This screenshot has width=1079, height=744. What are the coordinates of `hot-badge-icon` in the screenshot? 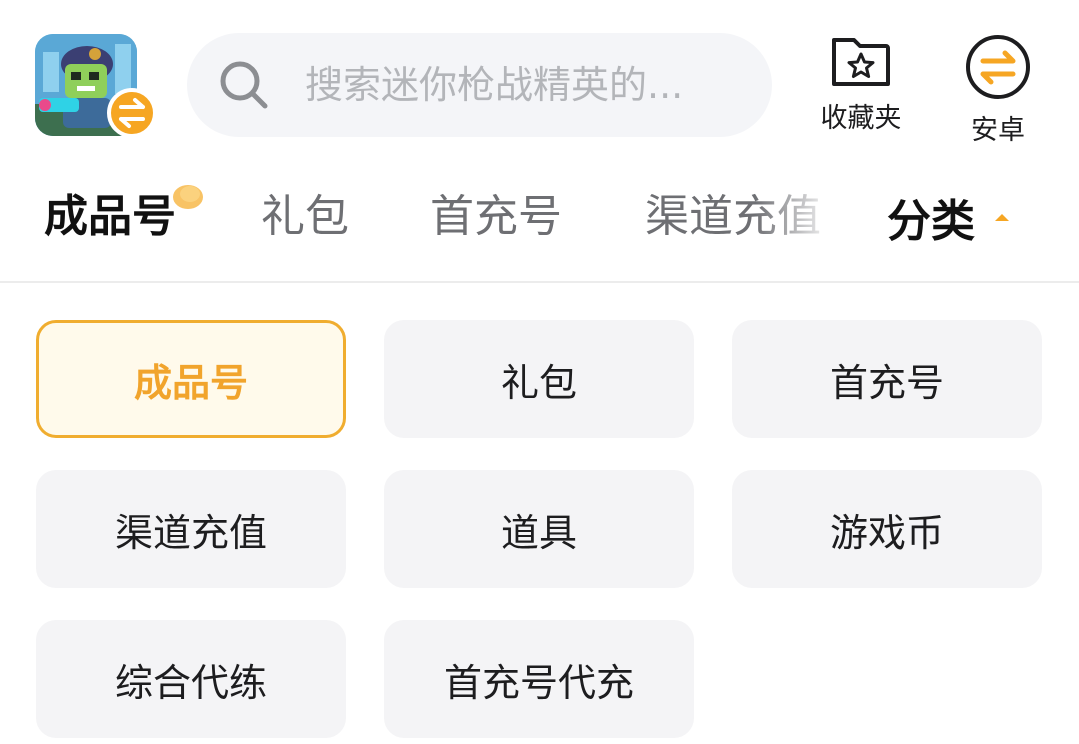 It's located at (188, 197).